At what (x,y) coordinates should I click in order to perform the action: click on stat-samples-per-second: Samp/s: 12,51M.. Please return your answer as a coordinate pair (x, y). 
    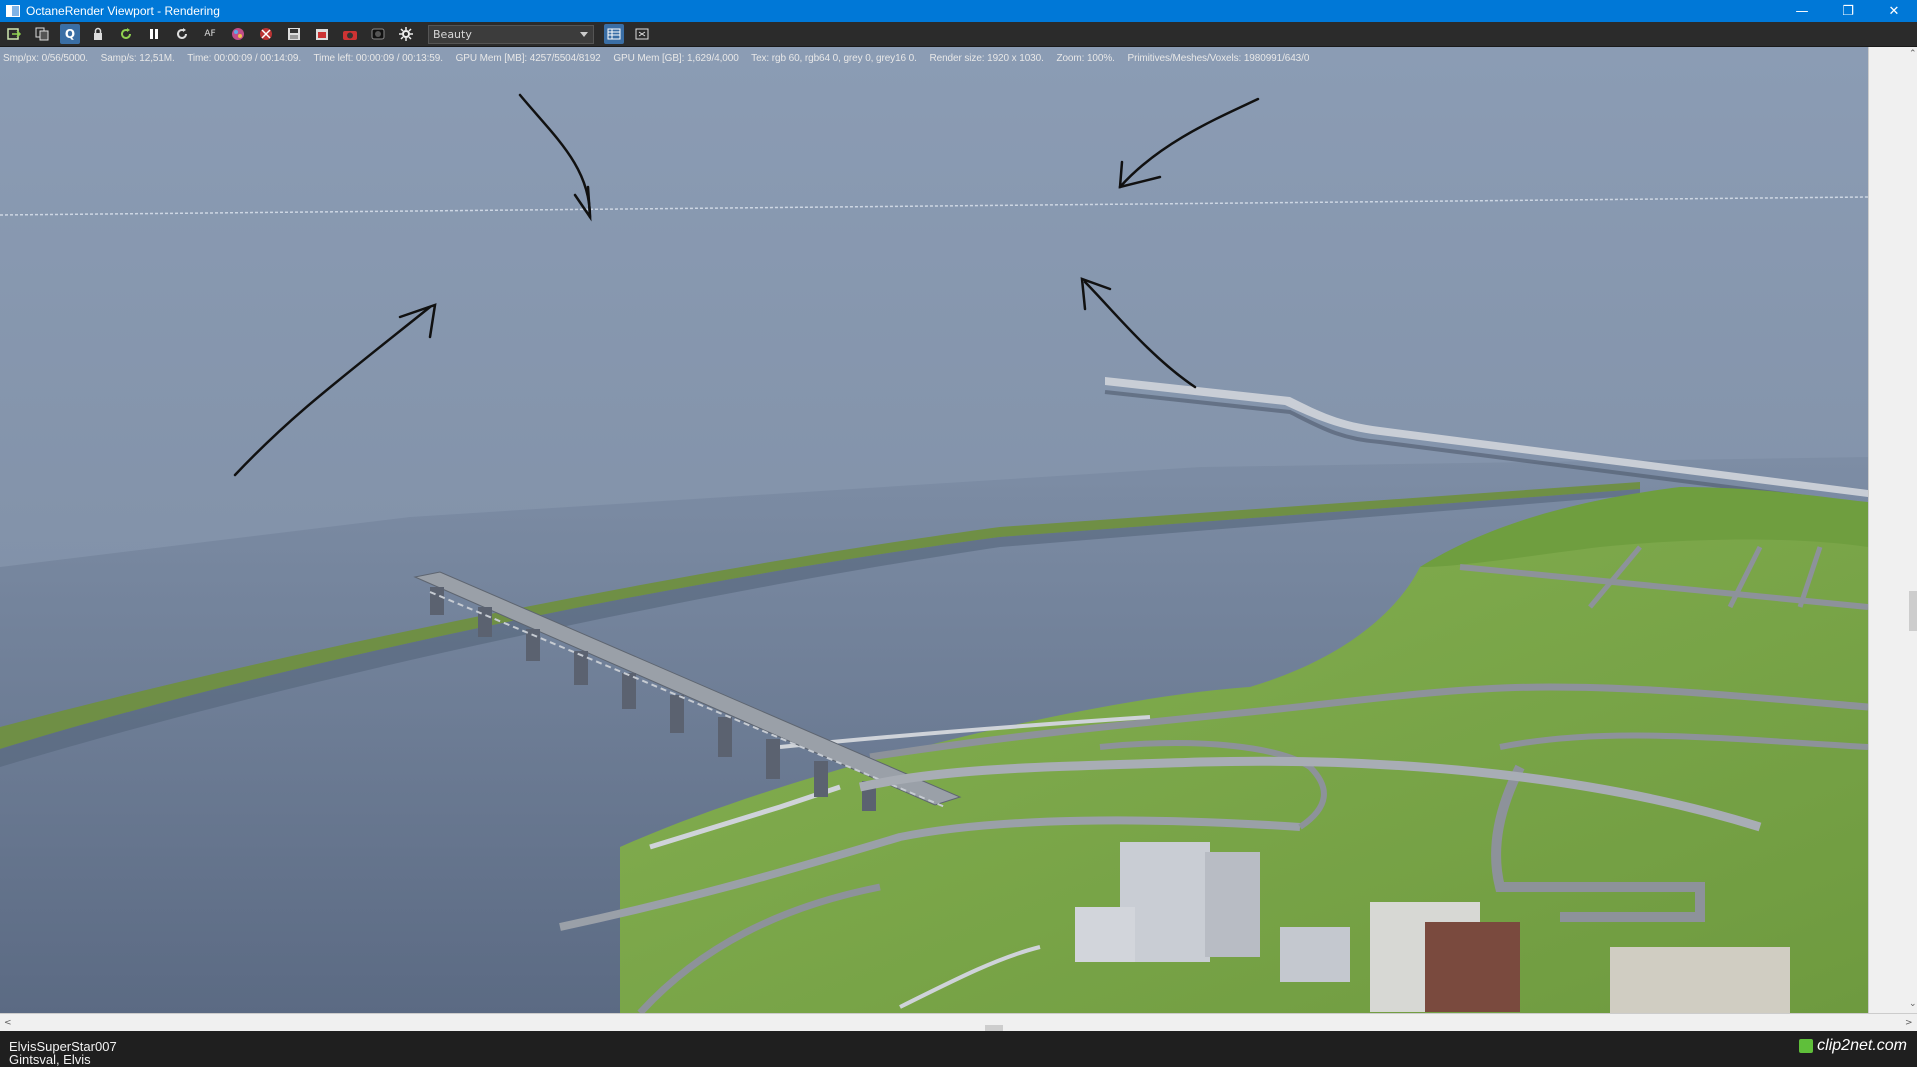
    Looking at the image, I should click on (137, 58).